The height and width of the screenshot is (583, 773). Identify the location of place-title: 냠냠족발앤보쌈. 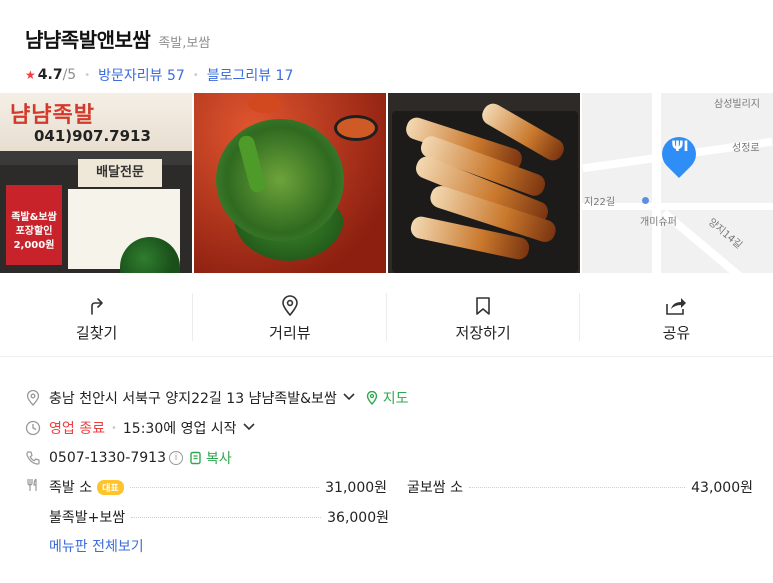
(88, 40).